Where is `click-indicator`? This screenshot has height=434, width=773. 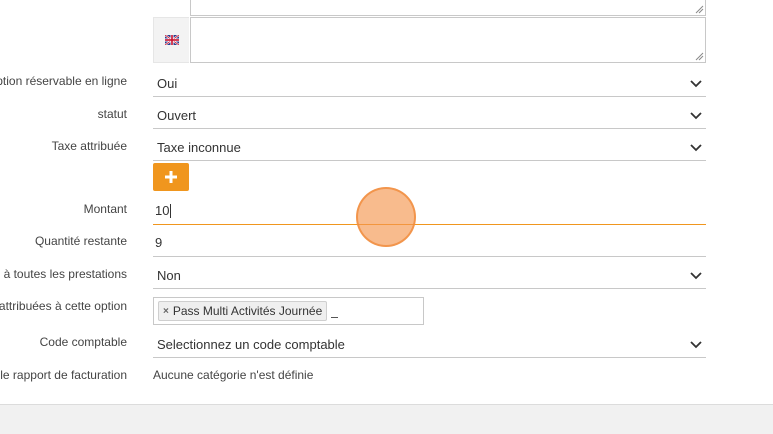 click-indicator is located at coordinates (386, 217).